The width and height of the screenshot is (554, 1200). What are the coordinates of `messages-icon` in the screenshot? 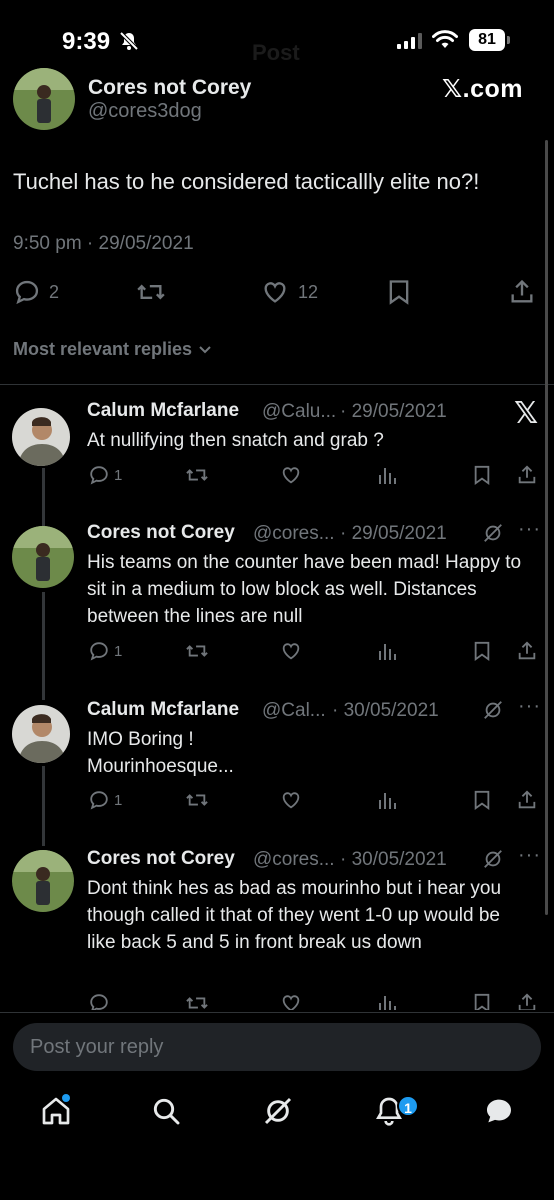 It's located at (499, 1113).